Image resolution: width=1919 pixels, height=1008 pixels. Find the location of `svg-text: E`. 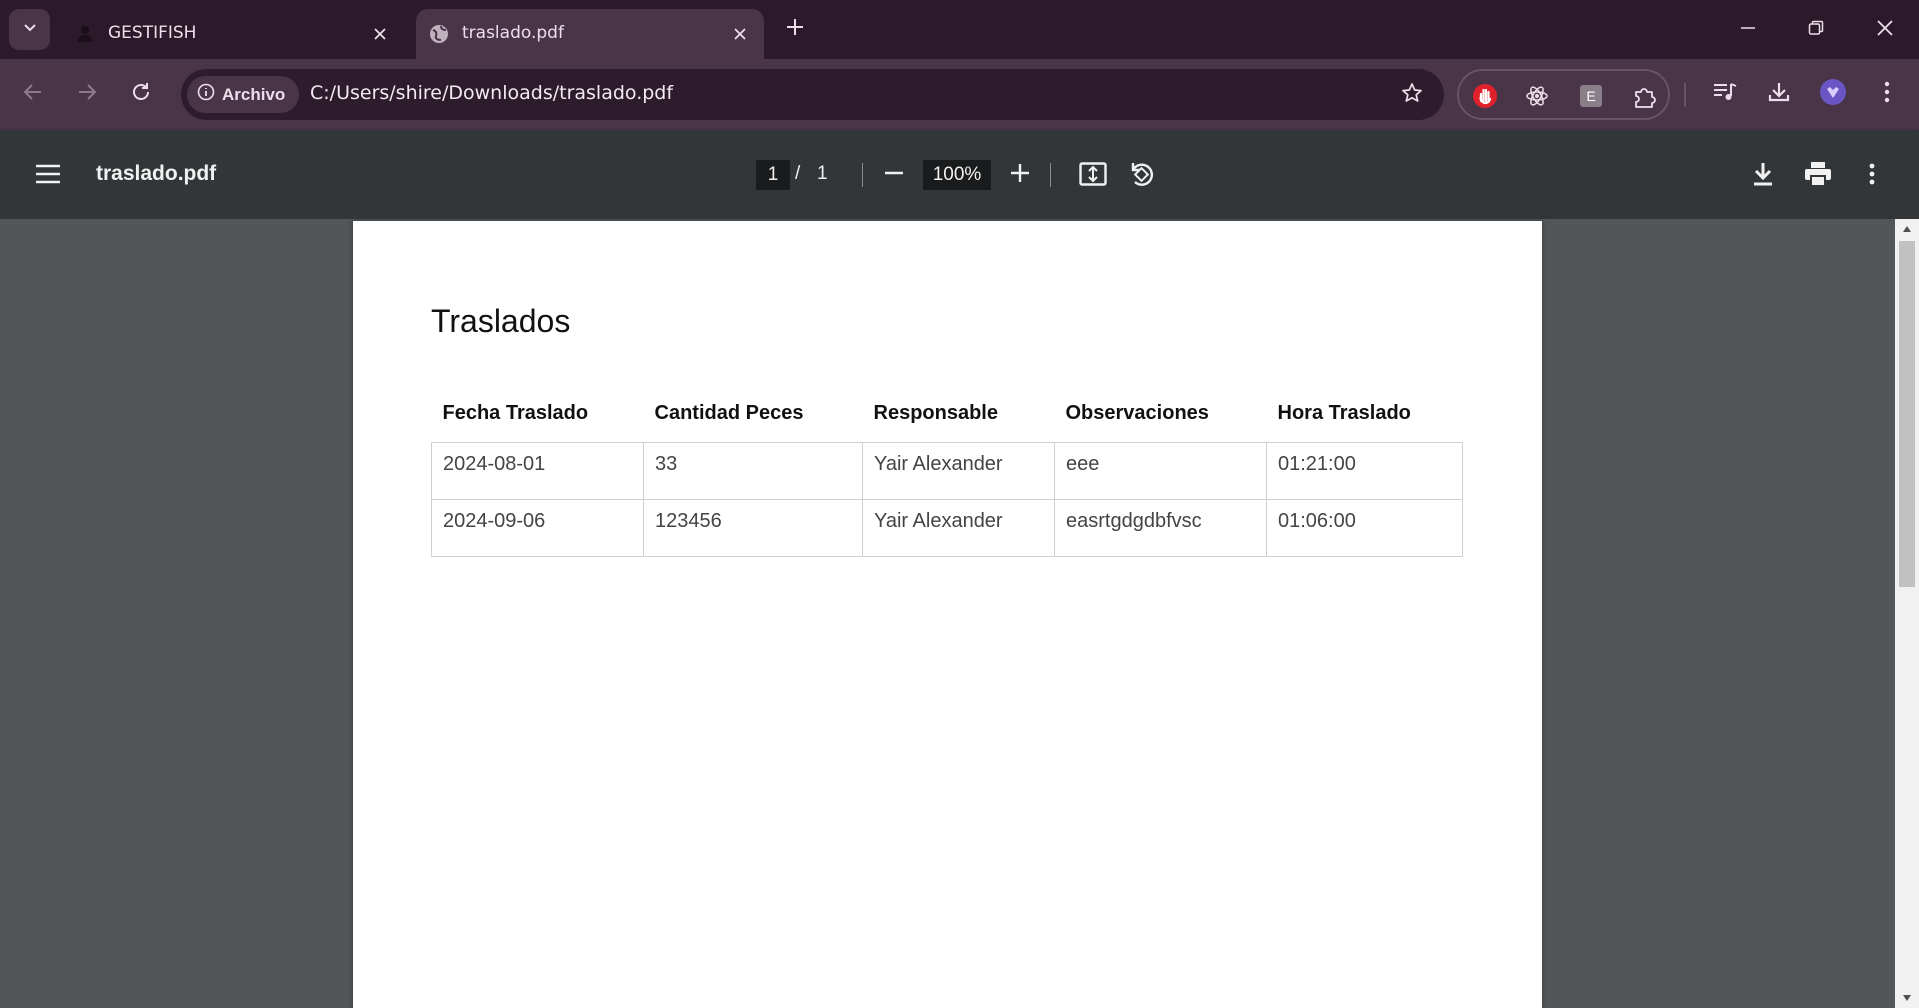

svg-text: E is located at coordinates (1590, 96).